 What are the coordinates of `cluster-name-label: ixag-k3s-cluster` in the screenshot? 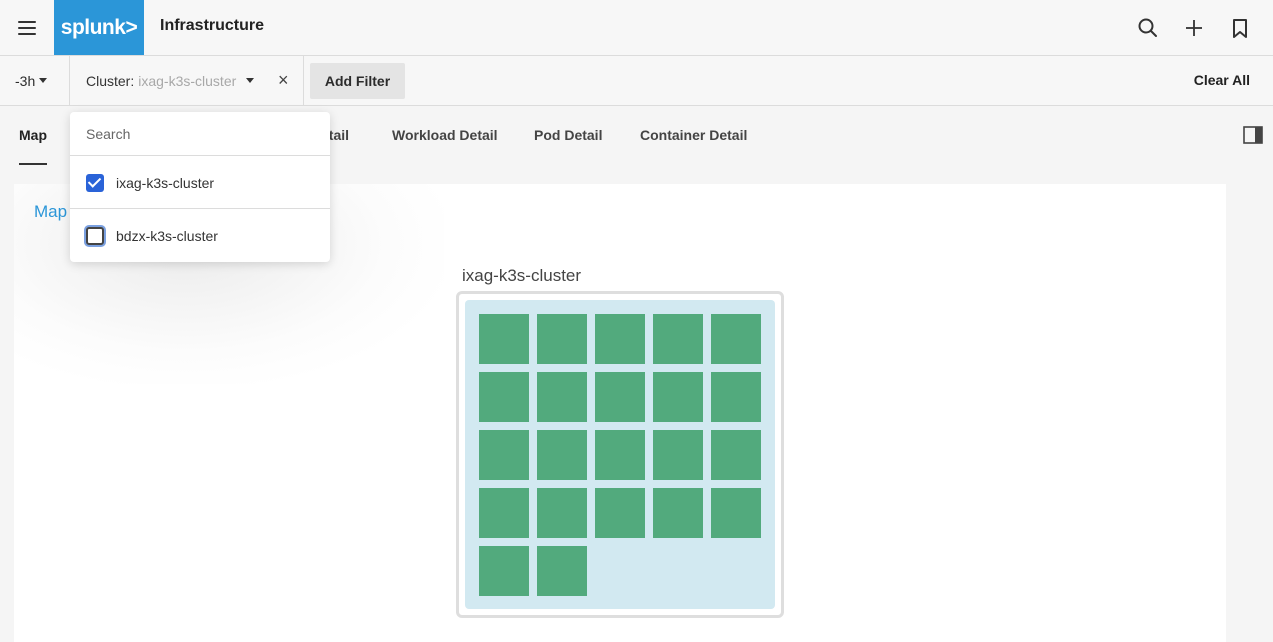 It's located at (522, 275).